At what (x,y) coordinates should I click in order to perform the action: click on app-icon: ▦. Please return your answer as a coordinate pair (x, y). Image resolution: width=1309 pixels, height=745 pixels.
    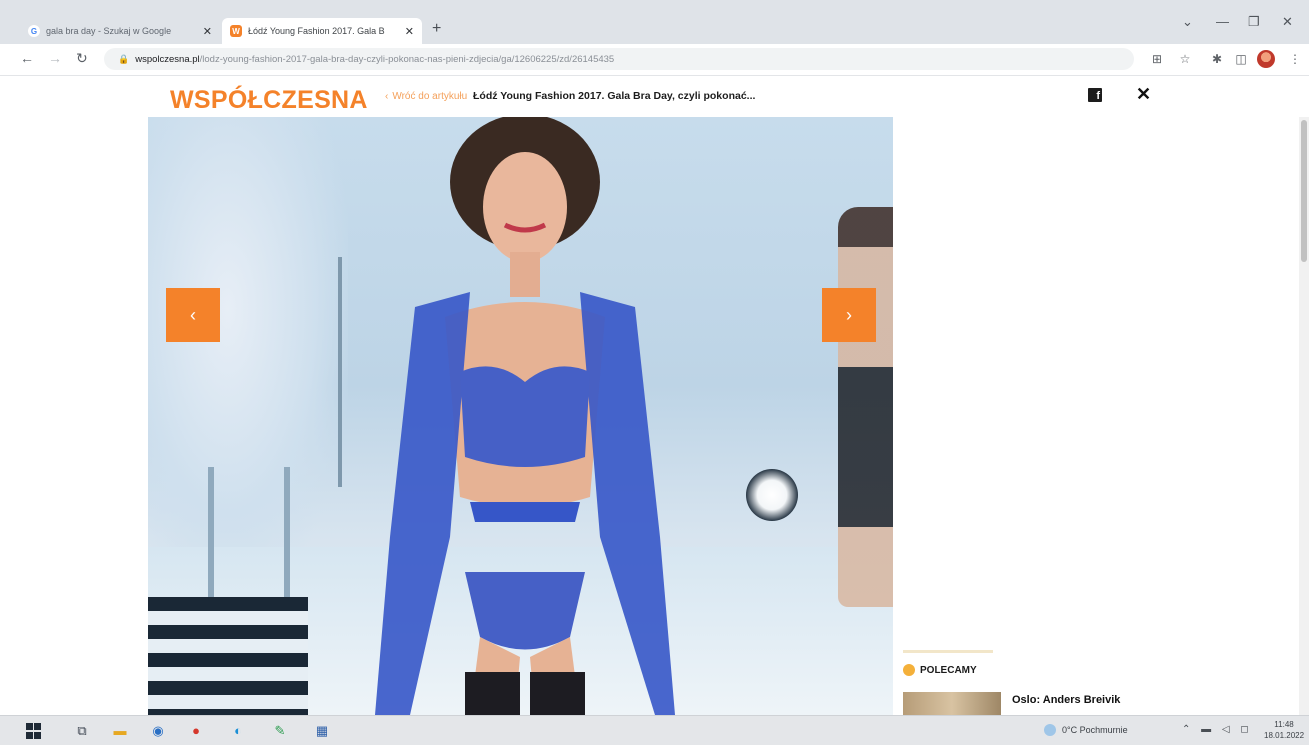
    Looking at the image, I should click on (322, 731).